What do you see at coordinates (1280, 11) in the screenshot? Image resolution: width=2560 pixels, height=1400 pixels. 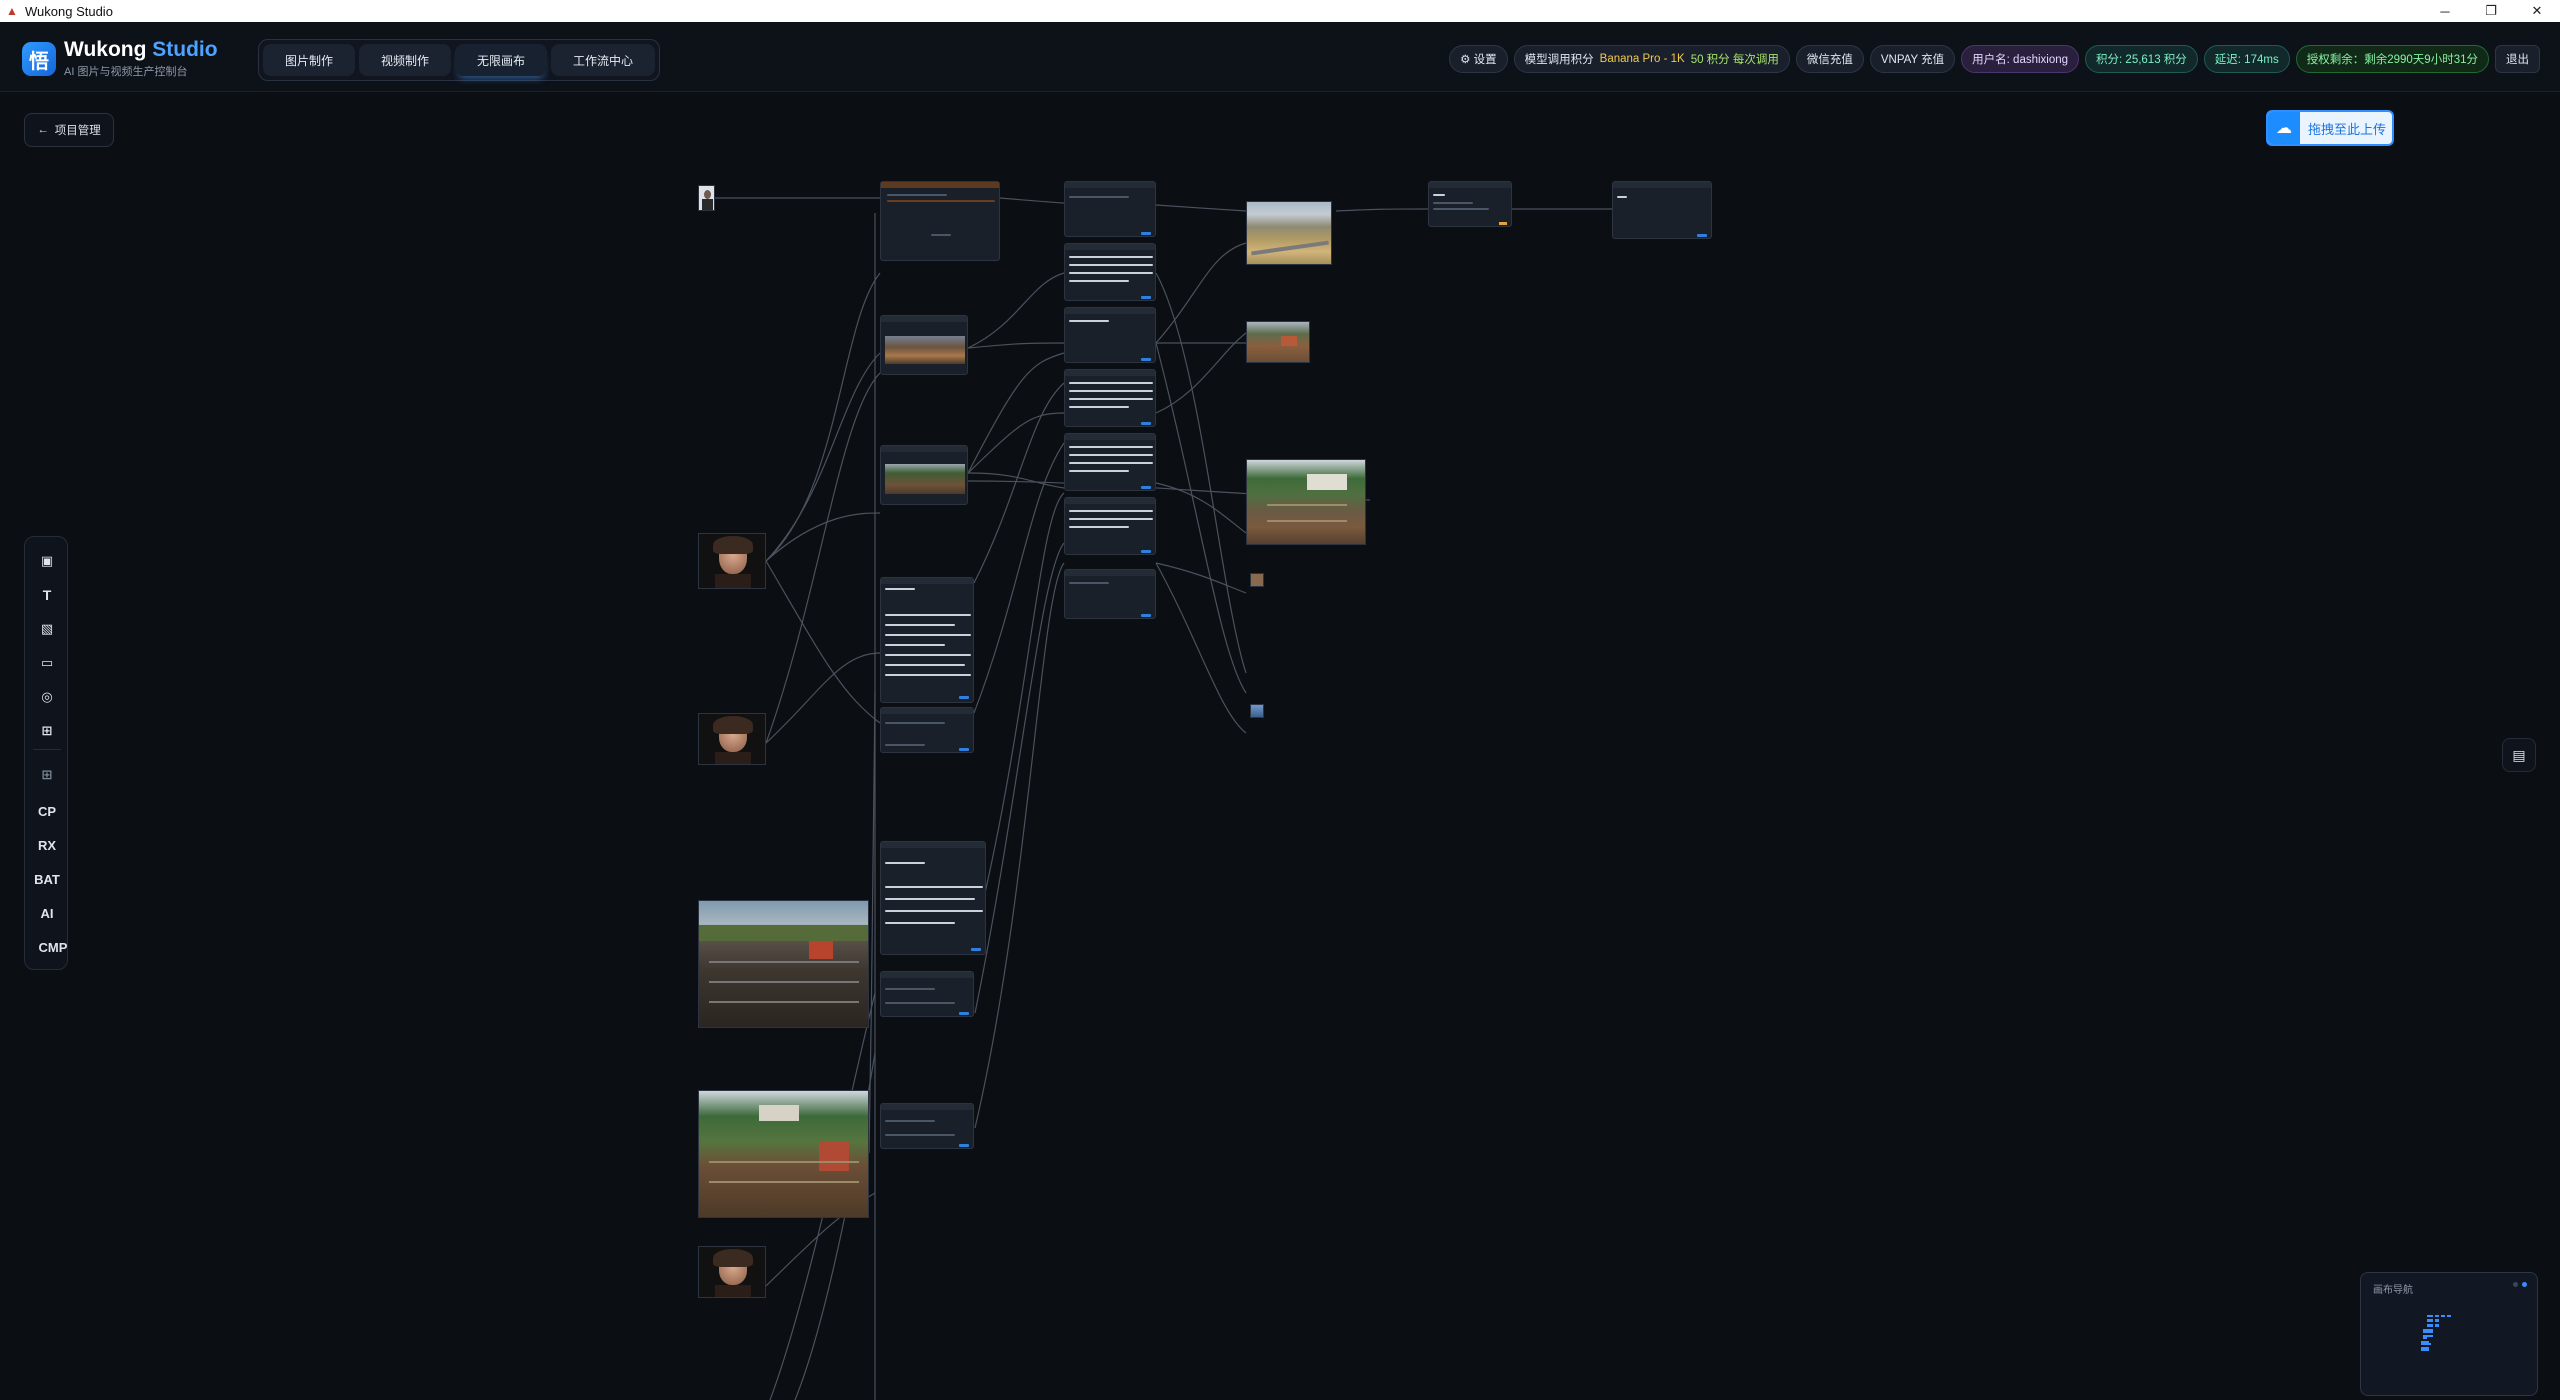 I see `os-titlebar: ▲ Wukong Studio ─ ❐ ✕` at bounding box center [1280, 11].